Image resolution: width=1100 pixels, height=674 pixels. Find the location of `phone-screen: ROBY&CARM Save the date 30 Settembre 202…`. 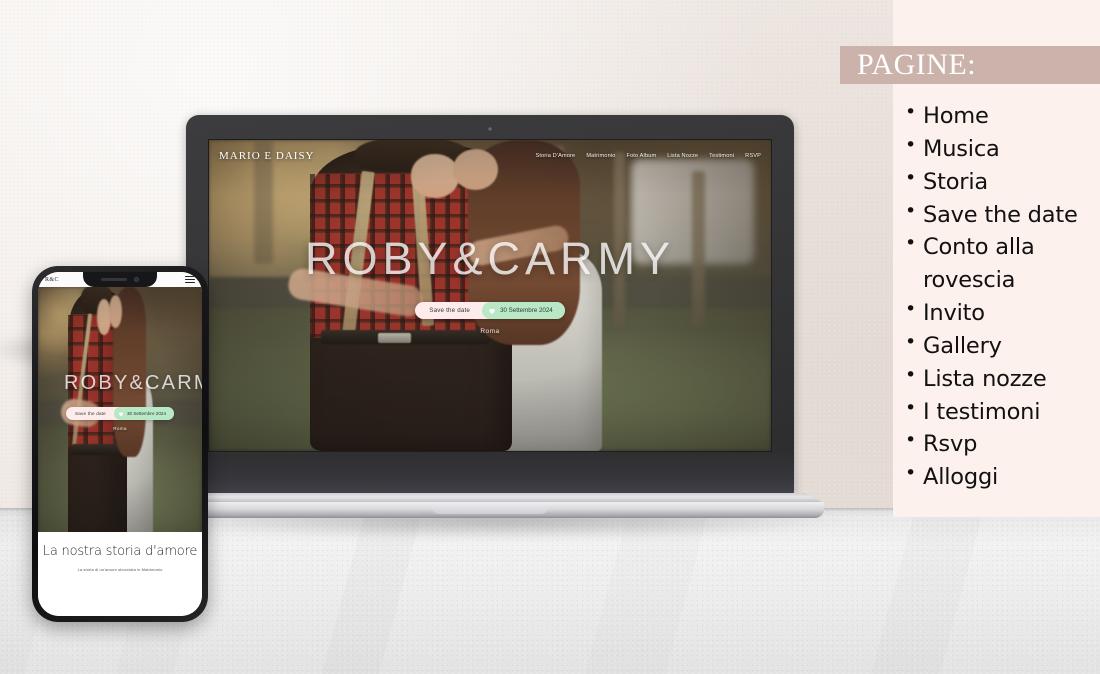

phone-screen: ROBY&CARM Save the date 30 Settembre 202… is located at coordinates (120, 444).